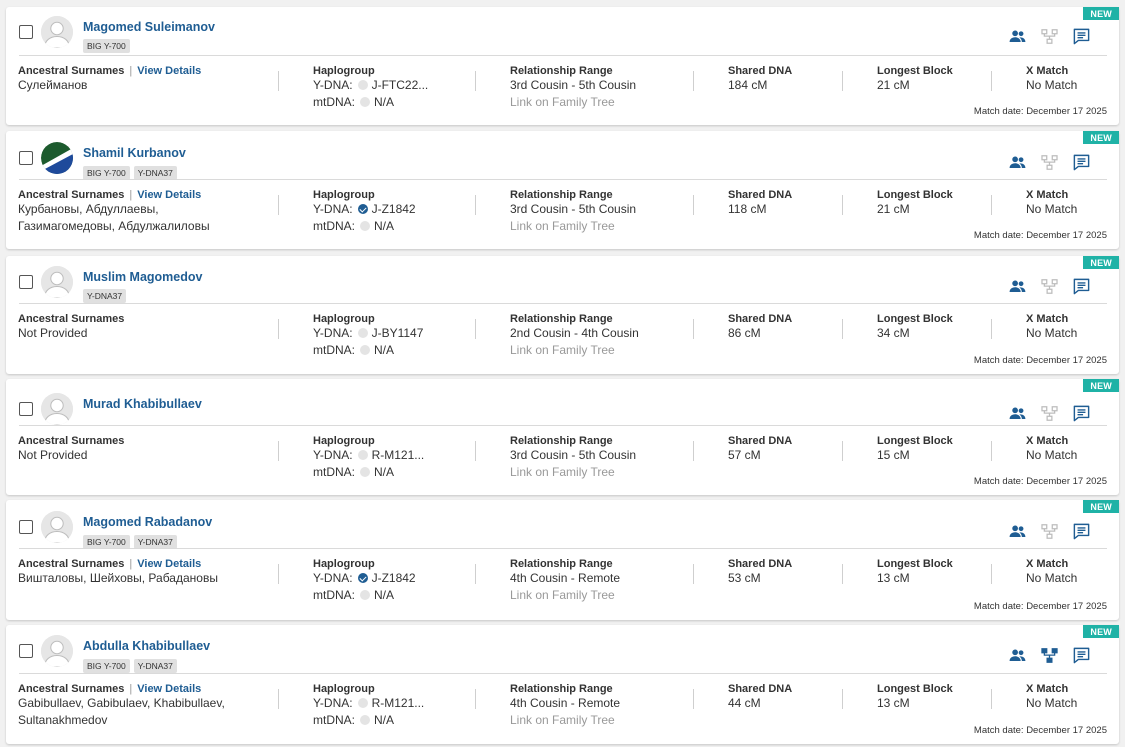  I want to click on shared-dna-value: 57 cM, so click(744, 455).